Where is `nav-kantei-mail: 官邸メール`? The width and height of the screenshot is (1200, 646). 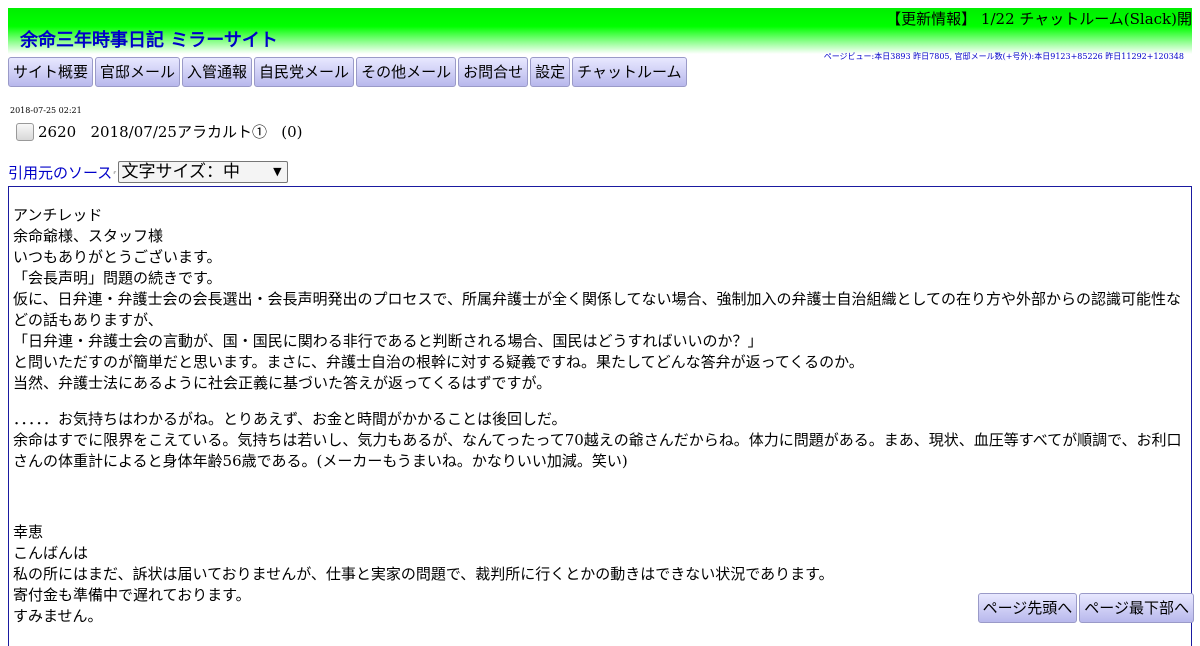
nav-kantei-mail: 官邸メール is located at coordinates (138, 72).